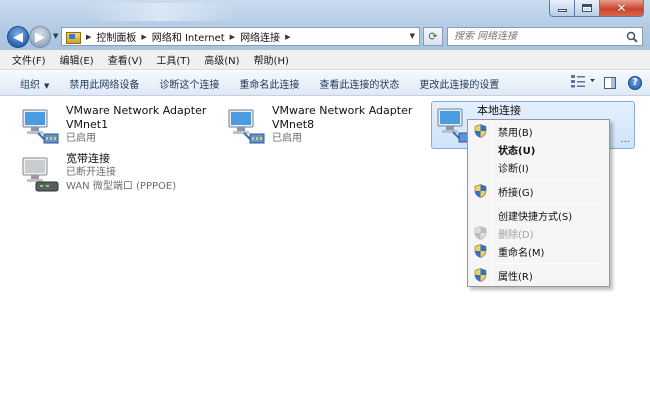 This screenshot has height=417, width=650. I want to click on change-settings-button: 更改此连接的设置, so click(459, 83).